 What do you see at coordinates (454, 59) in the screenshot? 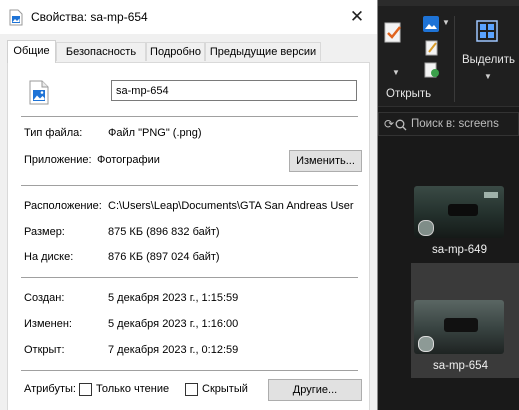
I see `ribbon-separator` at bounding box center [454, 59].